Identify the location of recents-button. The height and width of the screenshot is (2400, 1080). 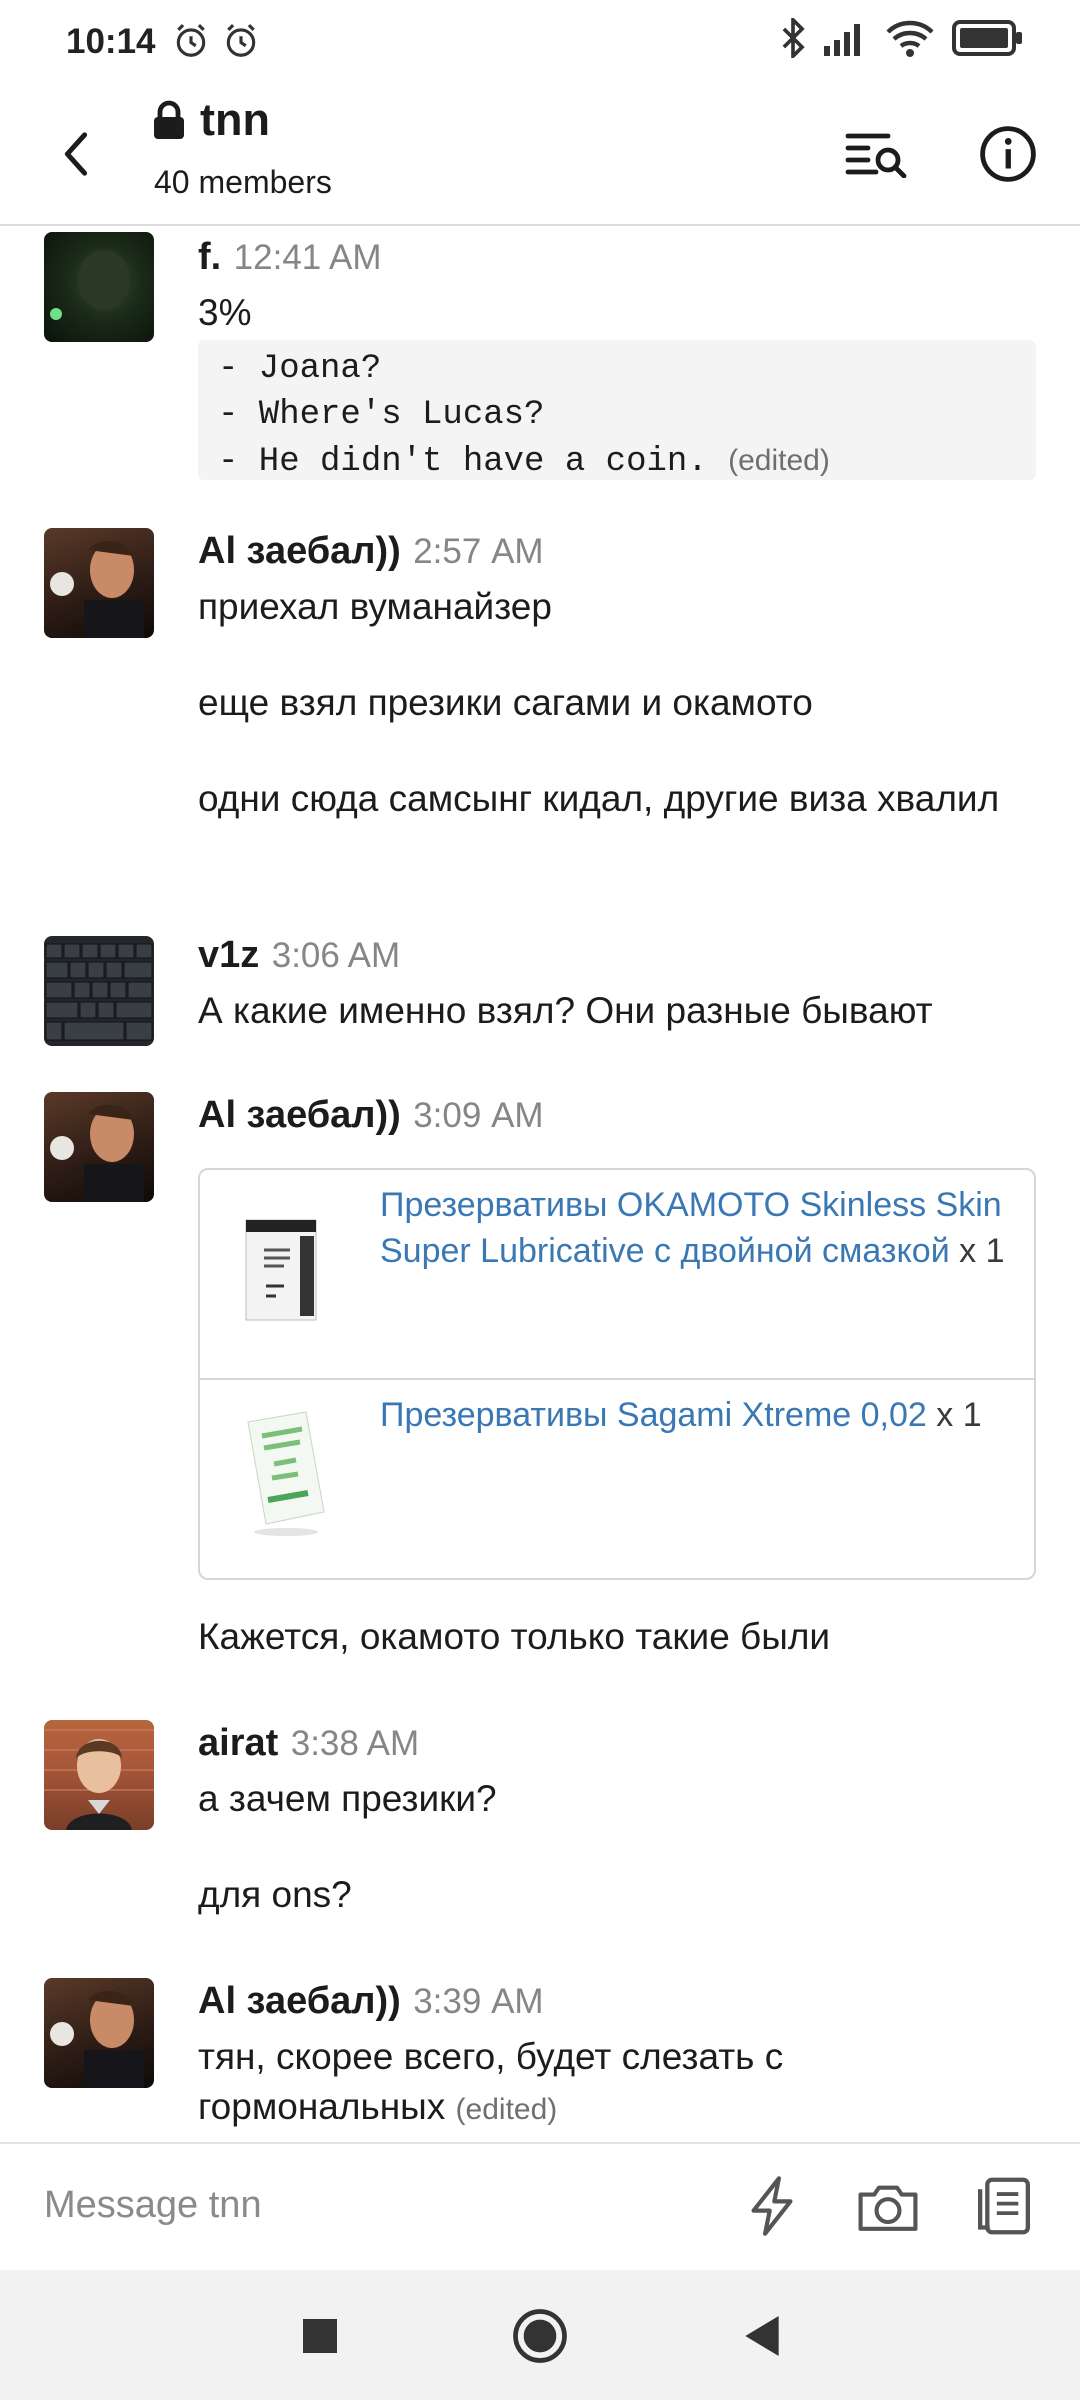
(320, 2336).